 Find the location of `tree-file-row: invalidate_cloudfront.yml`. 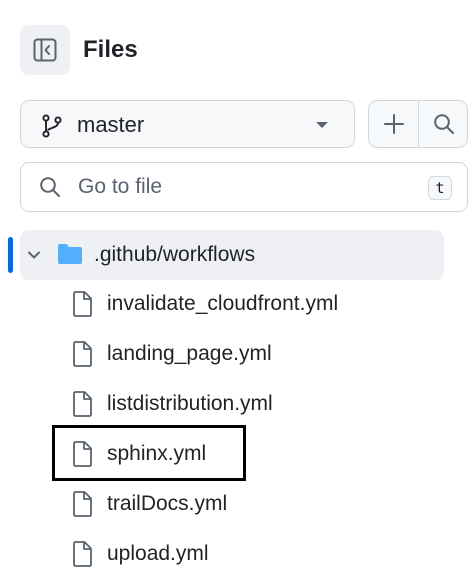

tree-file-row: invalidate_cloudfront.yml is located at coordinates (252, 304).